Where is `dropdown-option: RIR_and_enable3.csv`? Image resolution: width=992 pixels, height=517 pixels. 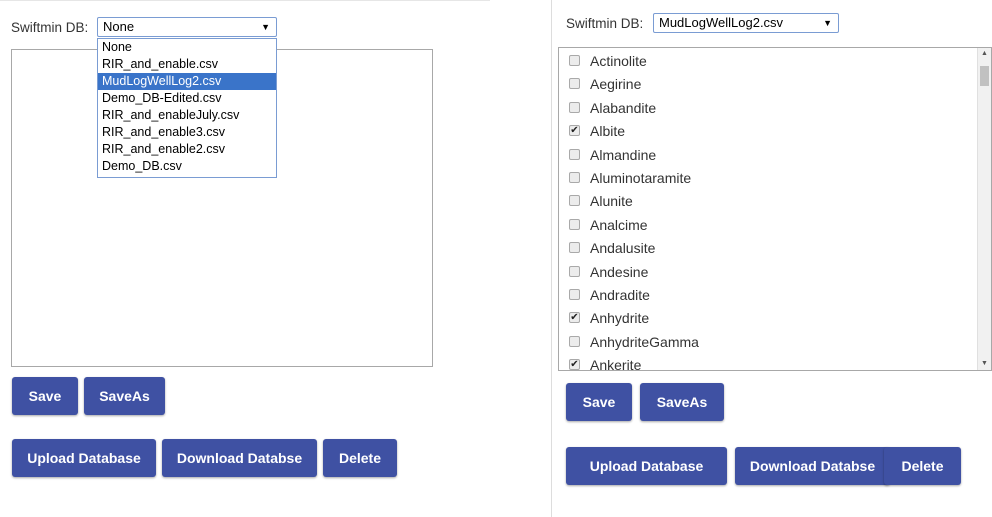
dropdown-option: RIR_and_enable3.csv is located at coordinates (187, 132).